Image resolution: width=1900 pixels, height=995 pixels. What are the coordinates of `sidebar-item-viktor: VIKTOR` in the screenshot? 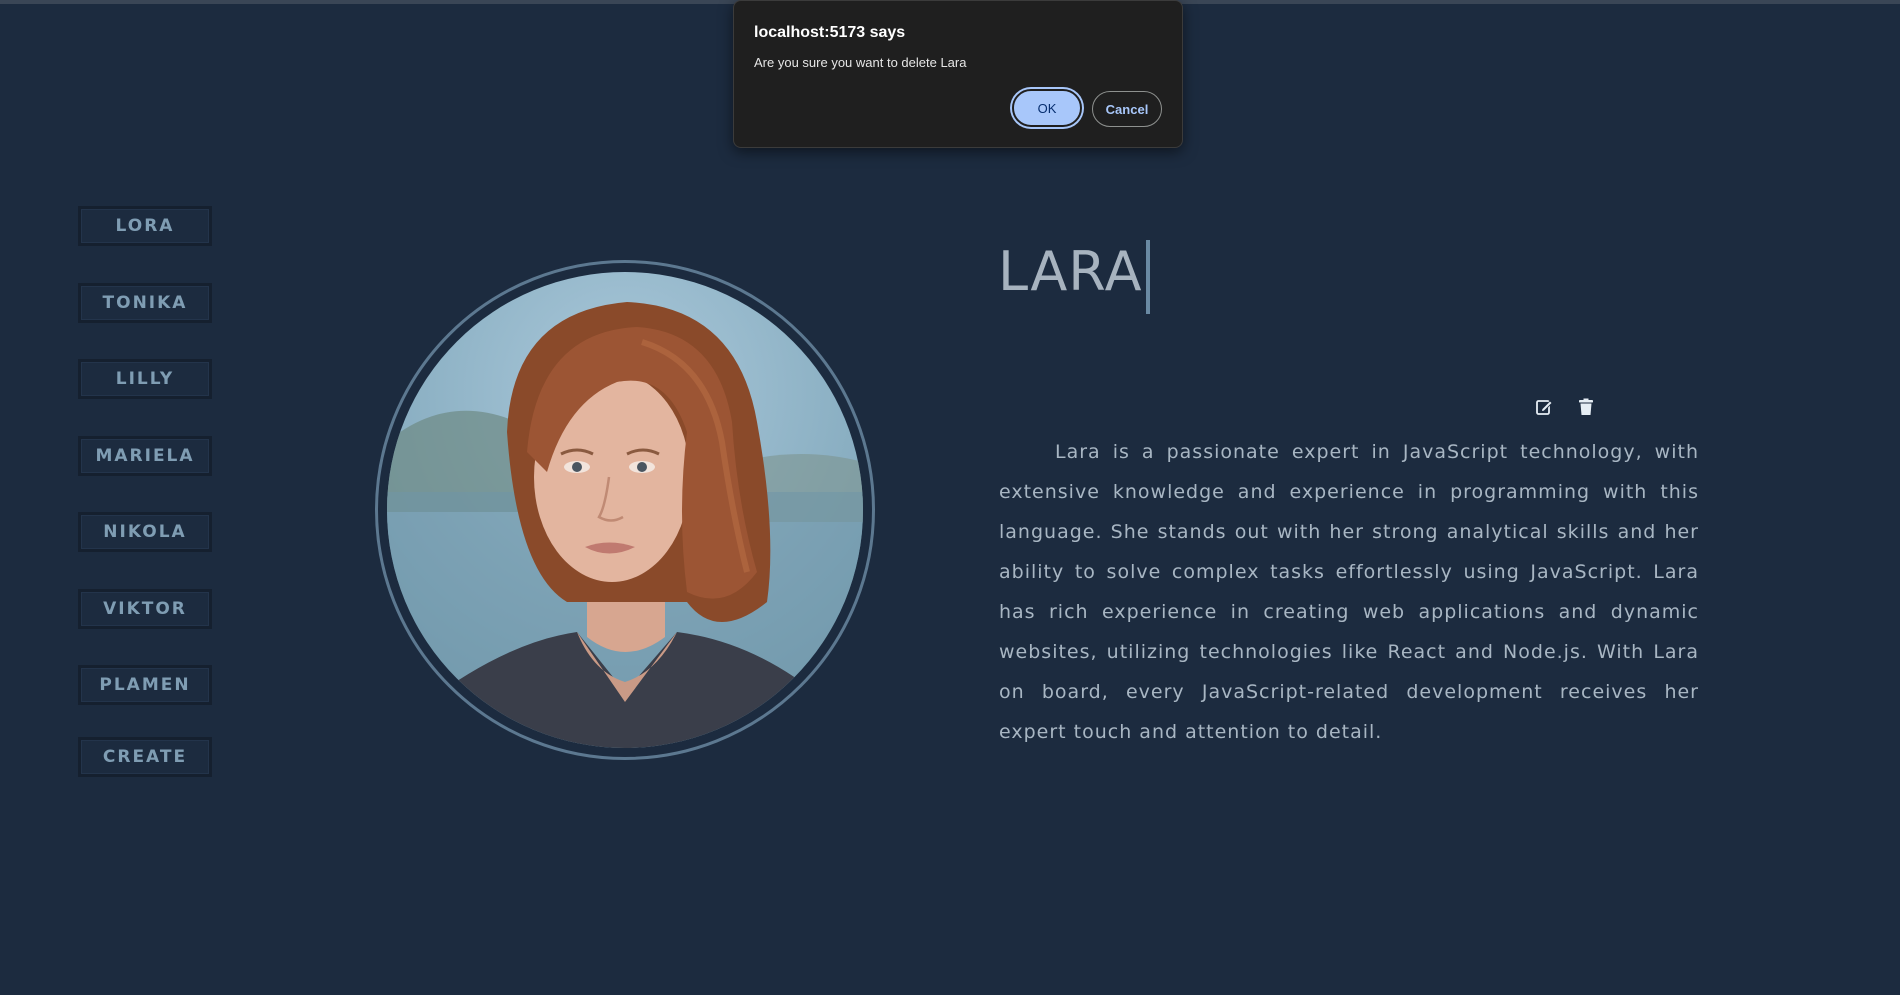 It's located at (145, 609).